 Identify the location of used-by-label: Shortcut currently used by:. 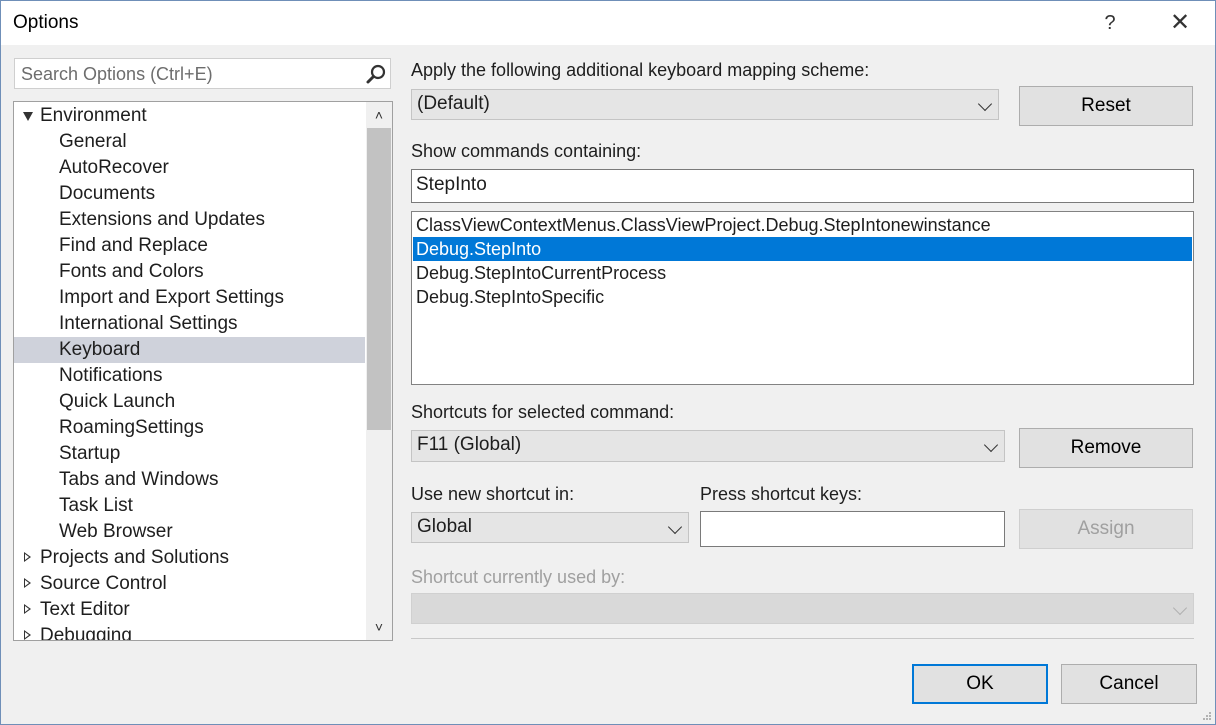
(518, 577).